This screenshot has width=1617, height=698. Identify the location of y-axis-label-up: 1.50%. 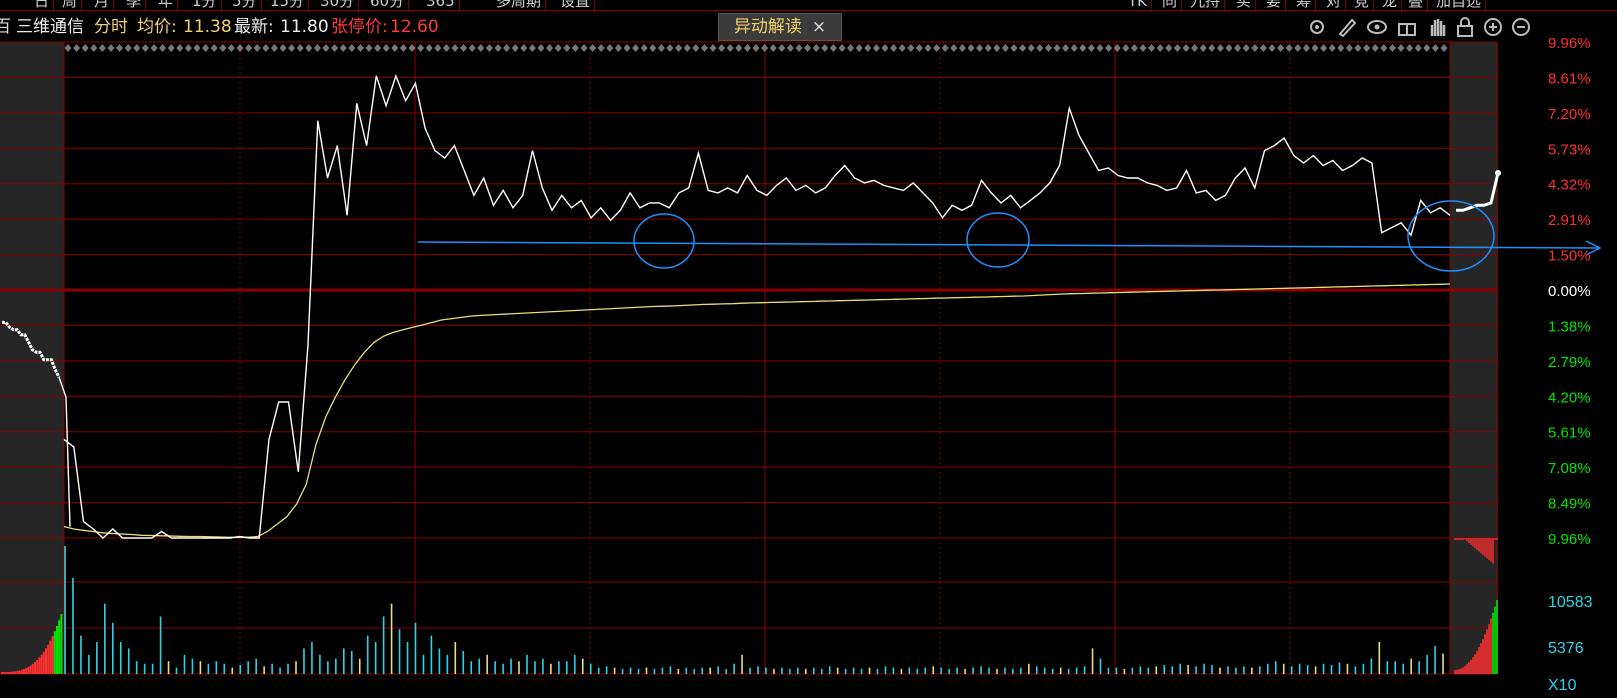
(1569, 256).